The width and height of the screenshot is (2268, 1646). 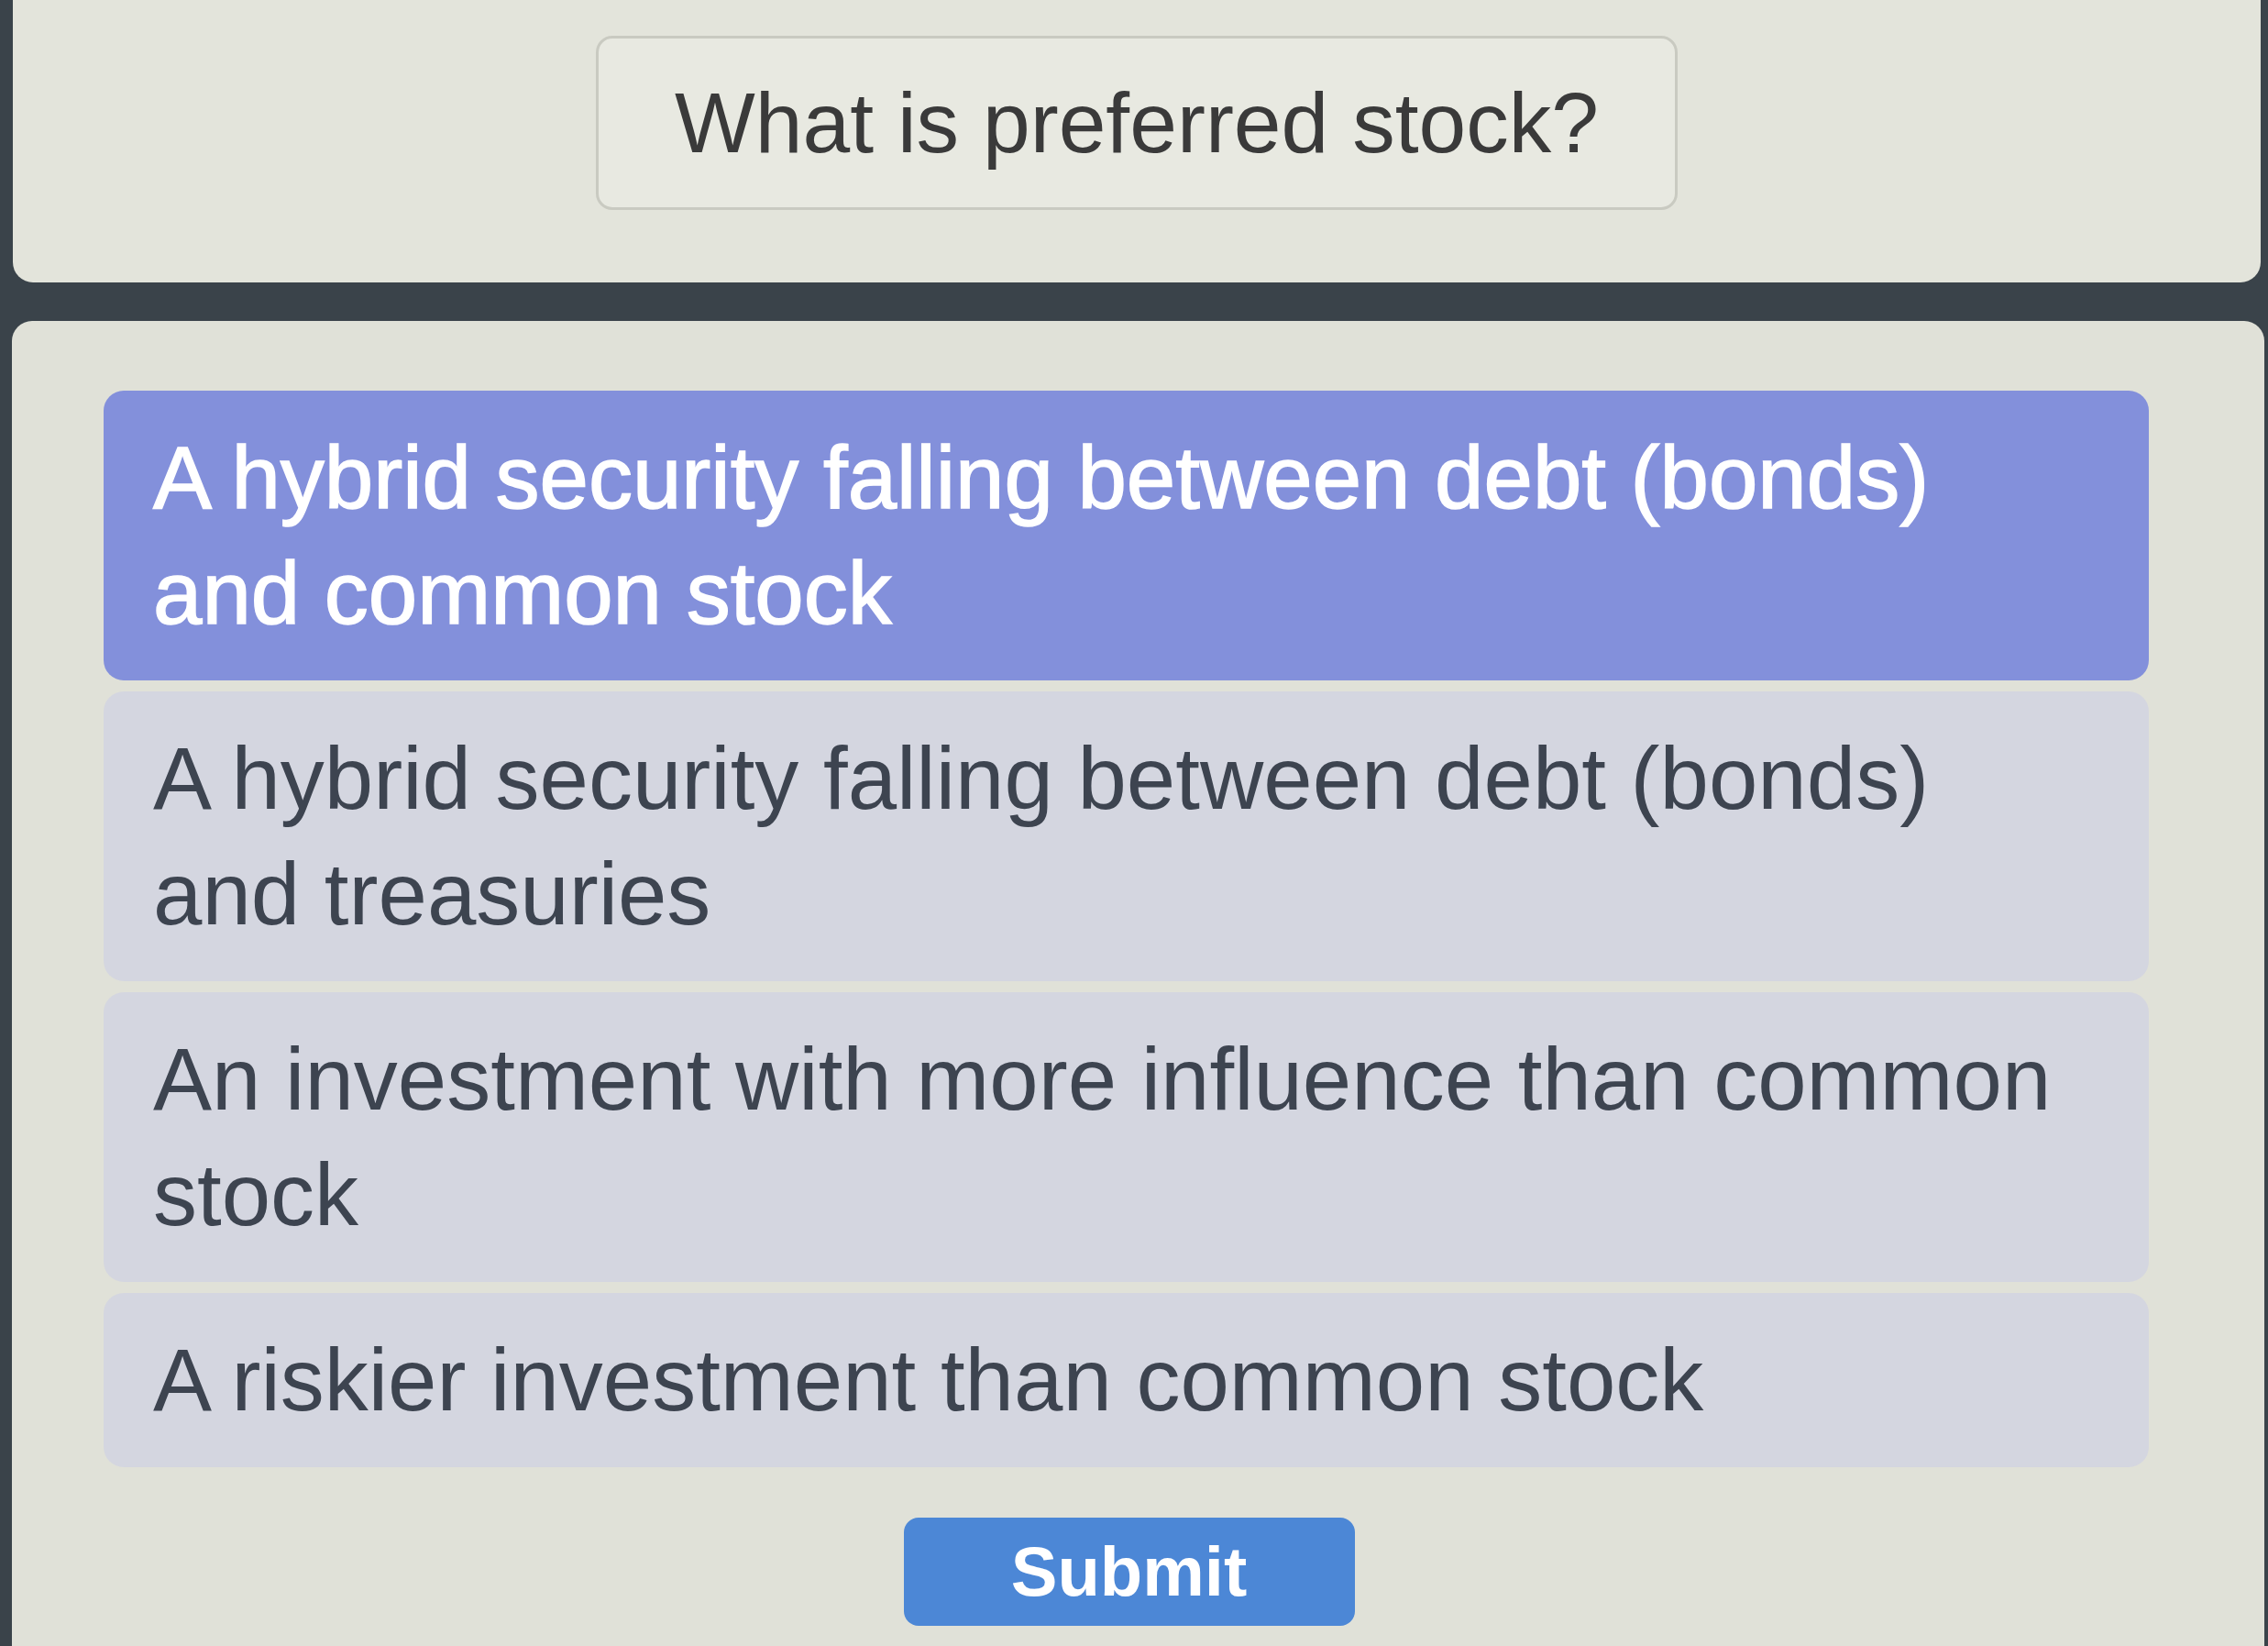 I want to click on answer-option: A riskier investment than common stock, so click(x=1127, y=1380).